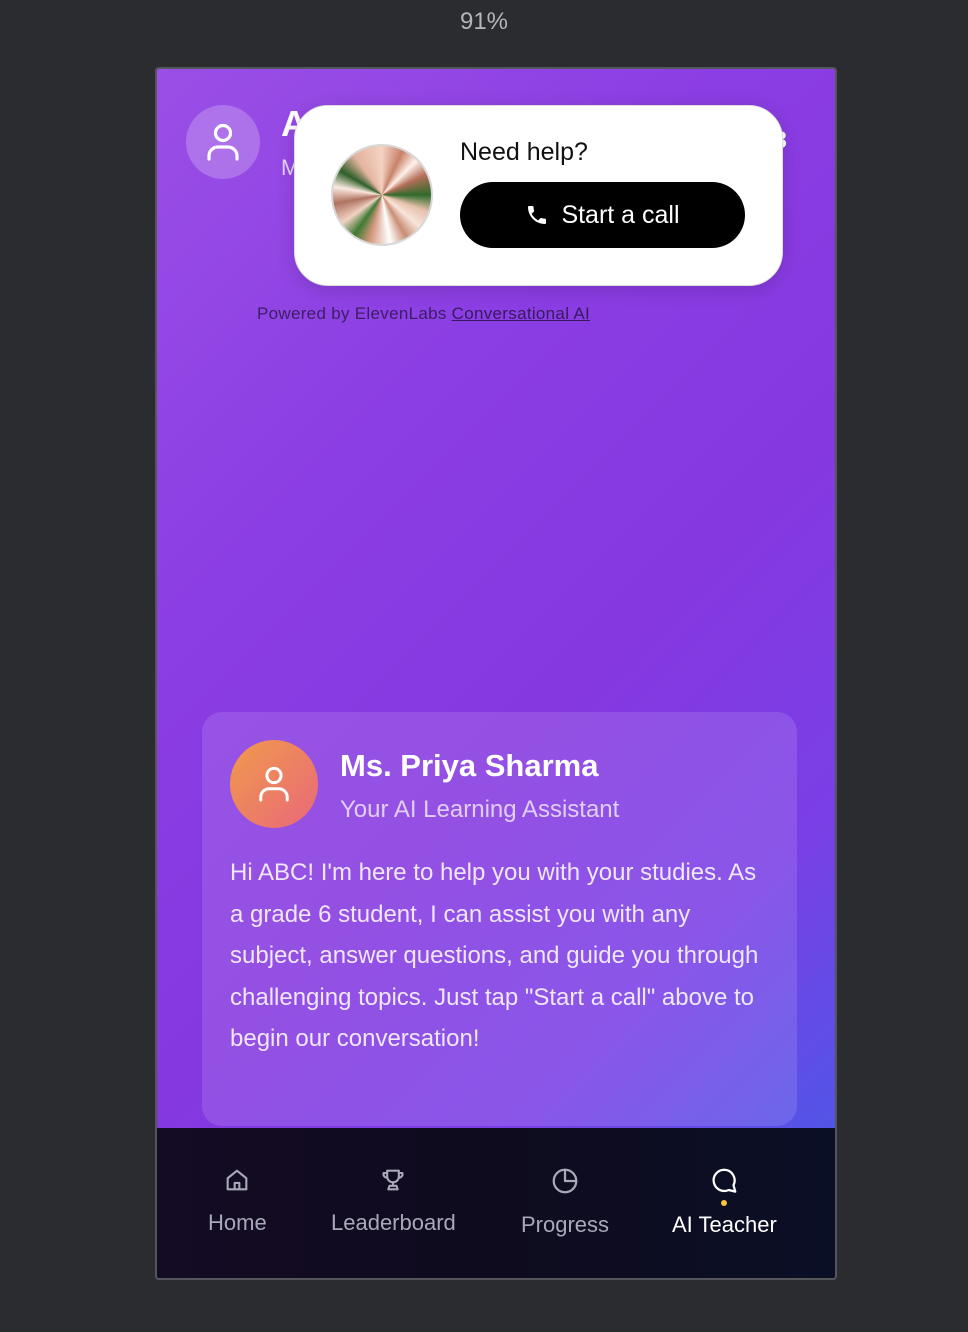 The width and height of the screenshot is (968, 1332). I want to click on start-call-button: Start a call, so click(602, 215).